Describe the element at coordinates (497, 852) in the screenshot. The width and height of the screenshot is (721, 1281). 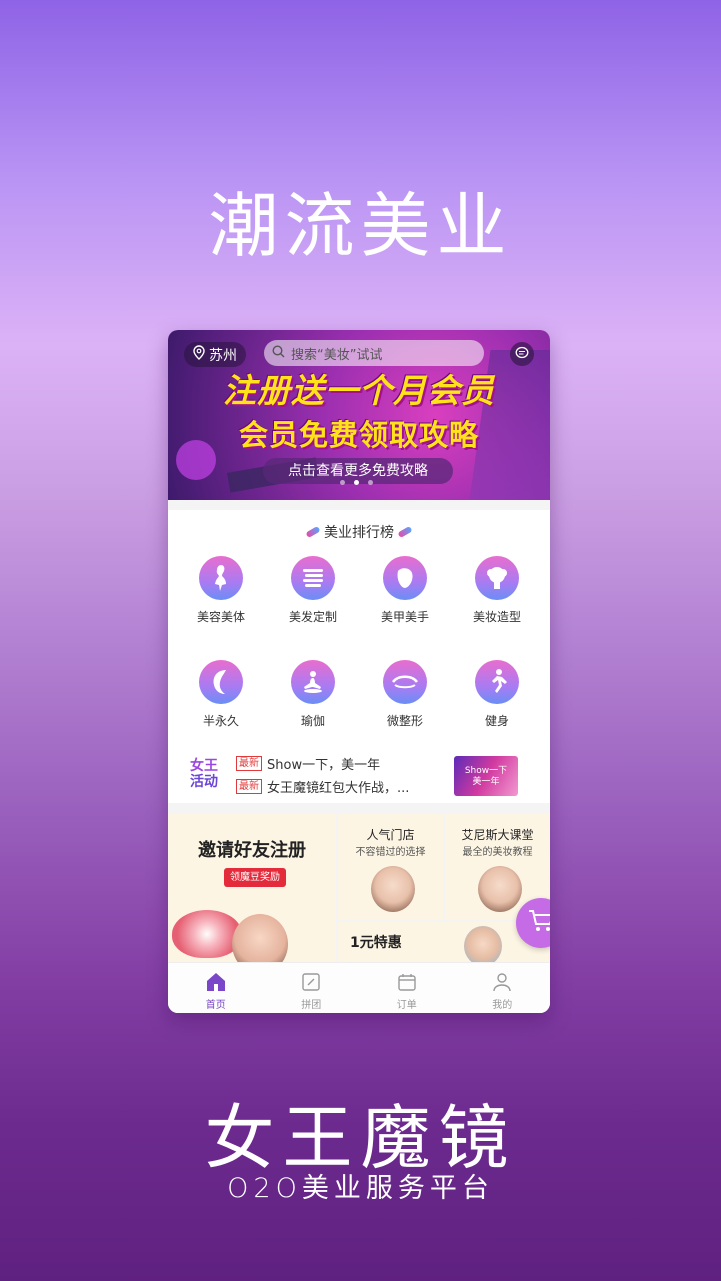
I see `class-subtitle: 最全的美妆教程` at that location.